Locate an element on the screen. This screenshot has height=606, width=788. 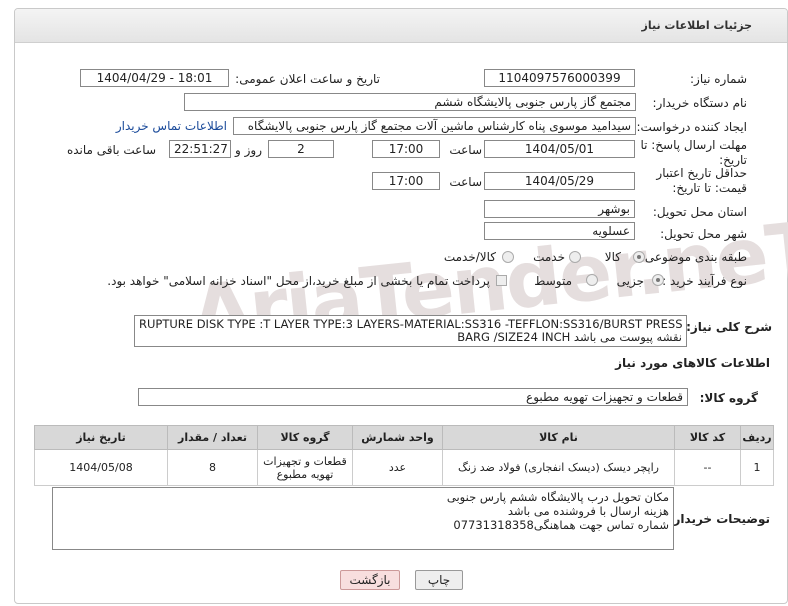
category-radio-service is located at coordinates (575, 257).